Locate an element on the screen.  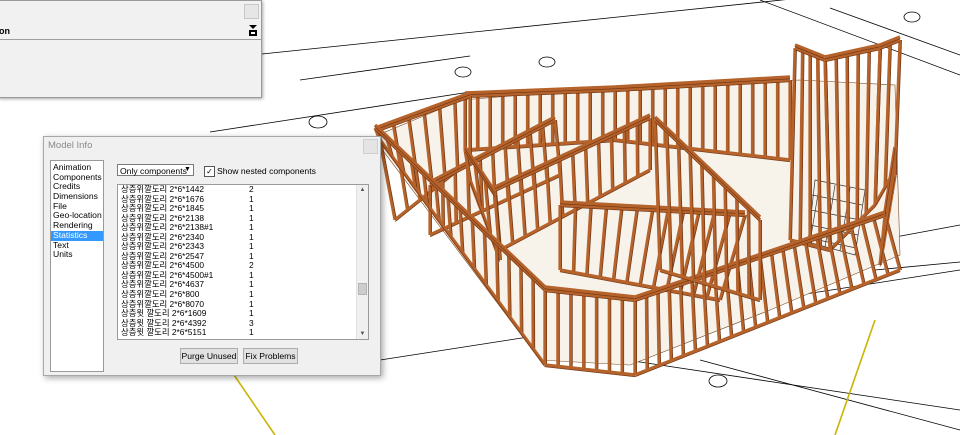
component-count: 1 is located at coordinates (251, 332).